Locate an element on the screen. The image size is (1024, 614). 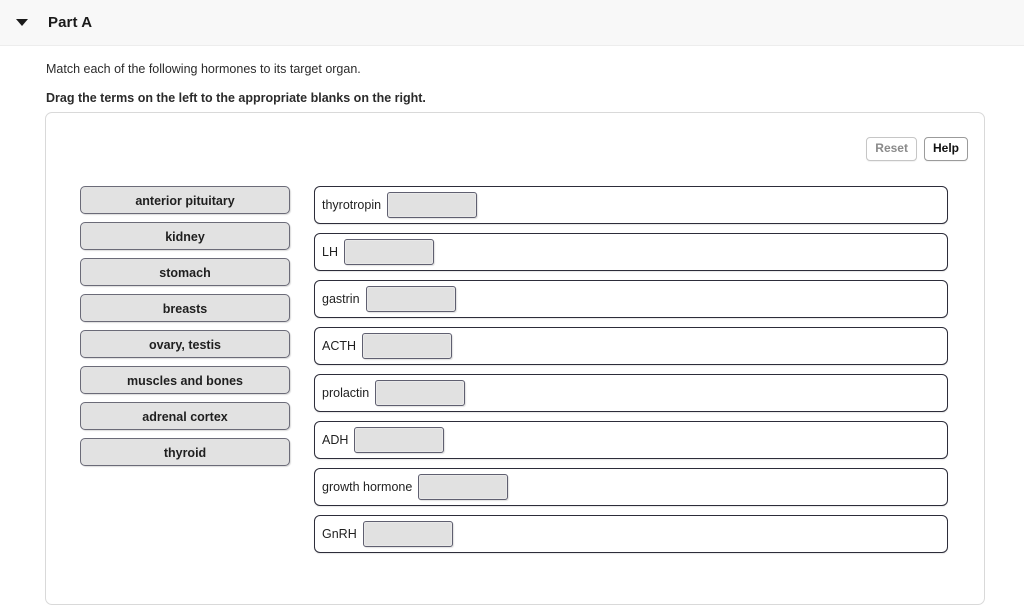
drop-row-label: growth hormone is located at coordinates (367, 487).